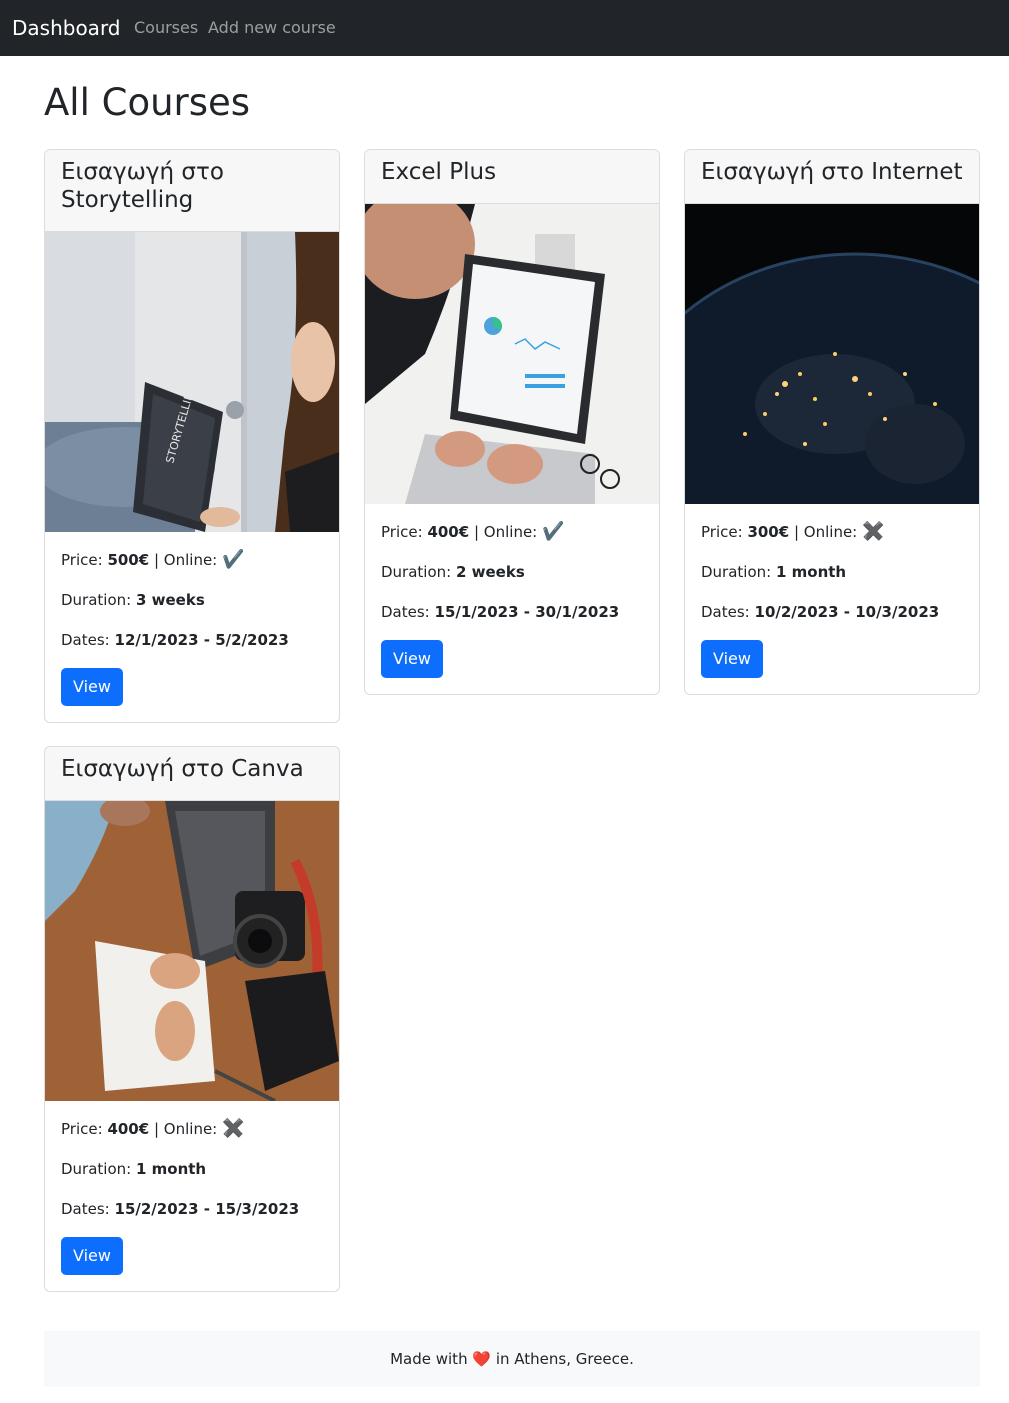 This screenshot has width=1009, height=1403. I want to click on nav-add-course-link: Add new course, so click(272, 28).